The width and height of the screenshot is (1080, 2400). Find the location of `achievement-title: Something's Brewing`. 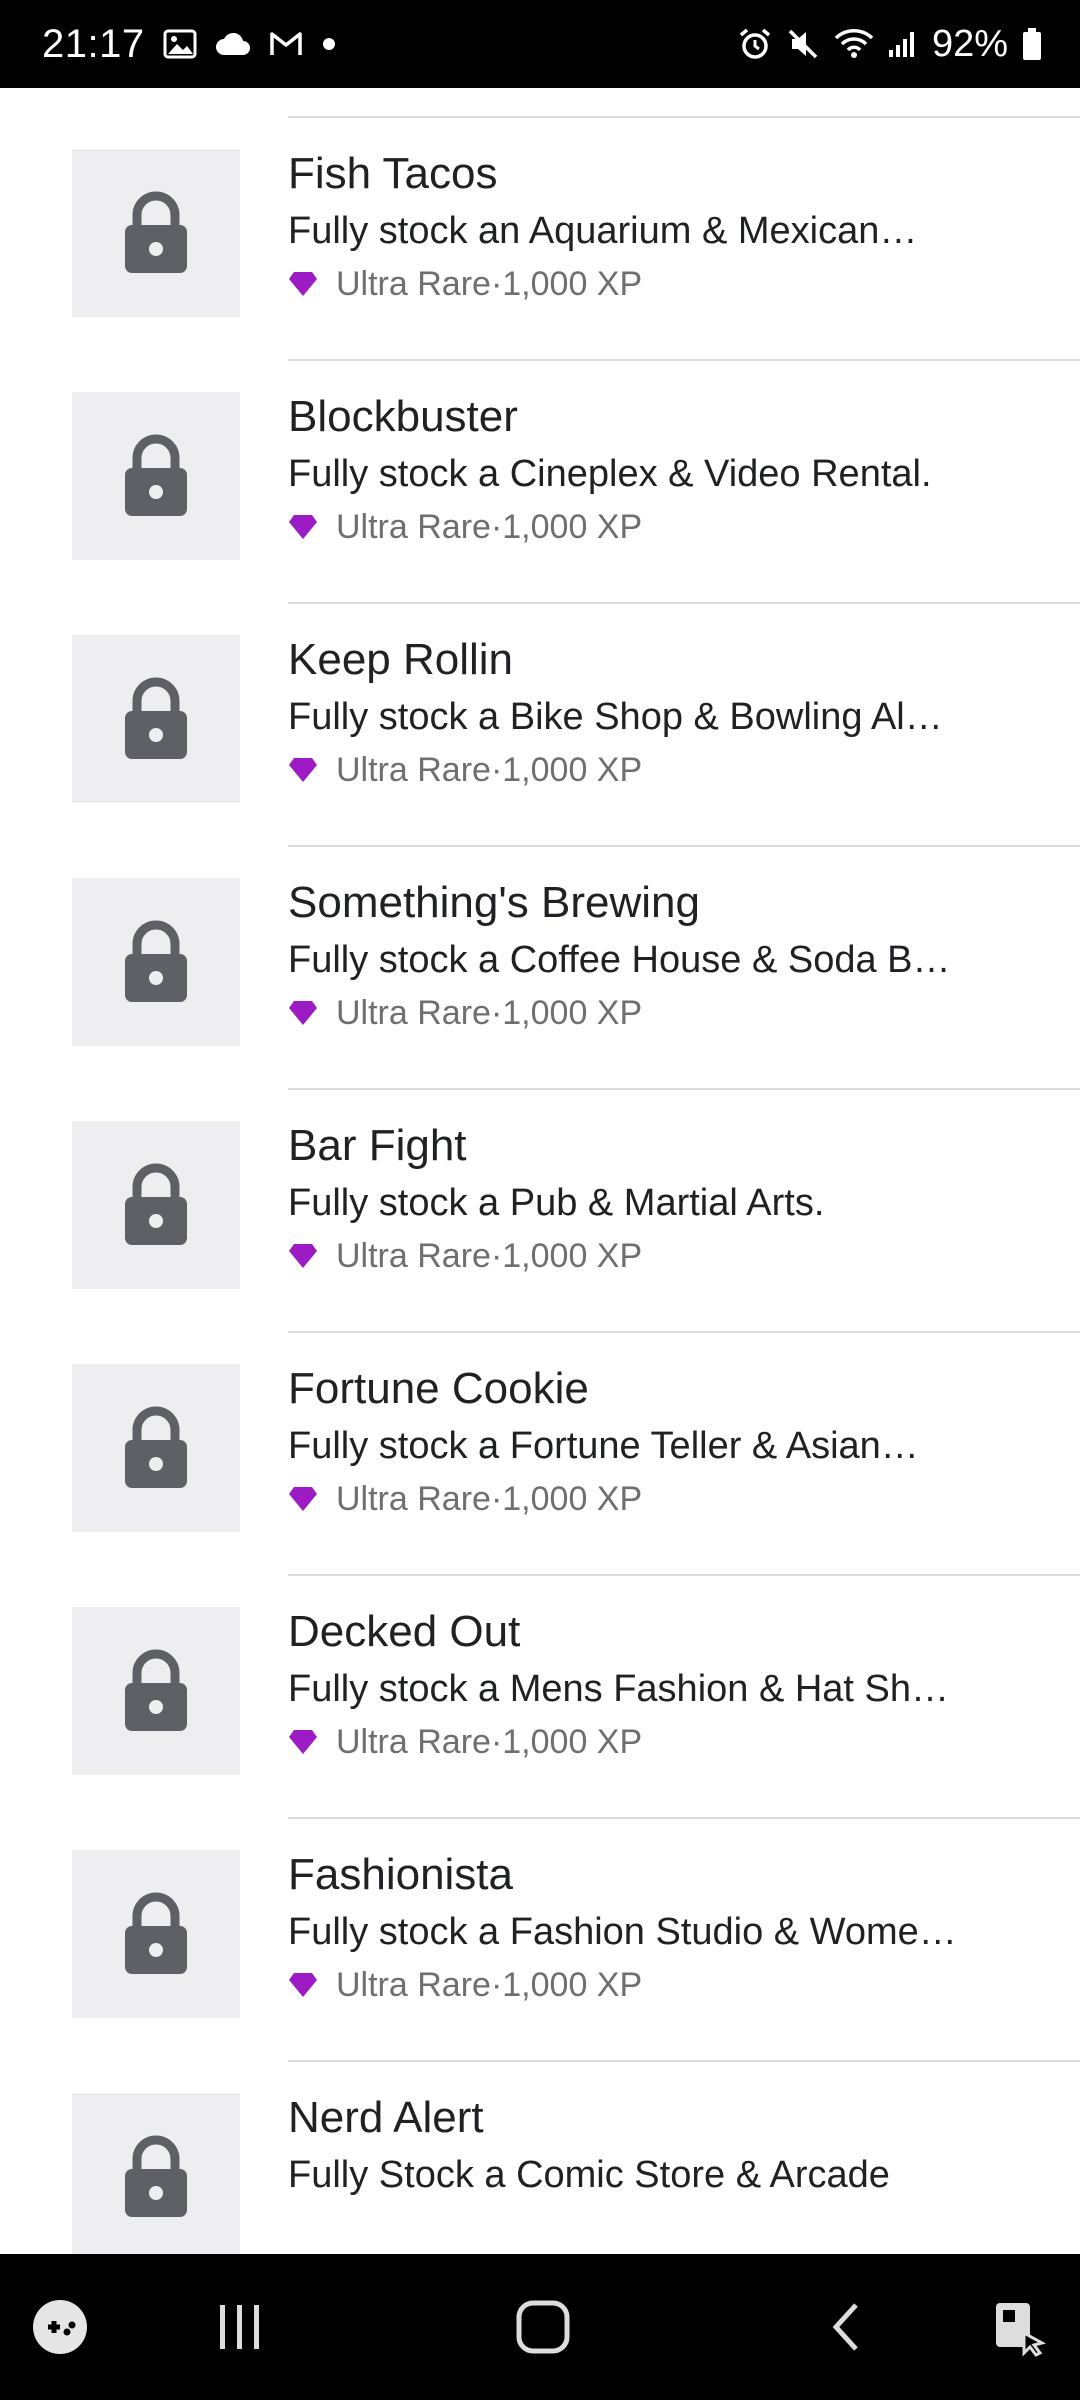

achievement-title: Something's Brewing is located at coordinates (494, 902).